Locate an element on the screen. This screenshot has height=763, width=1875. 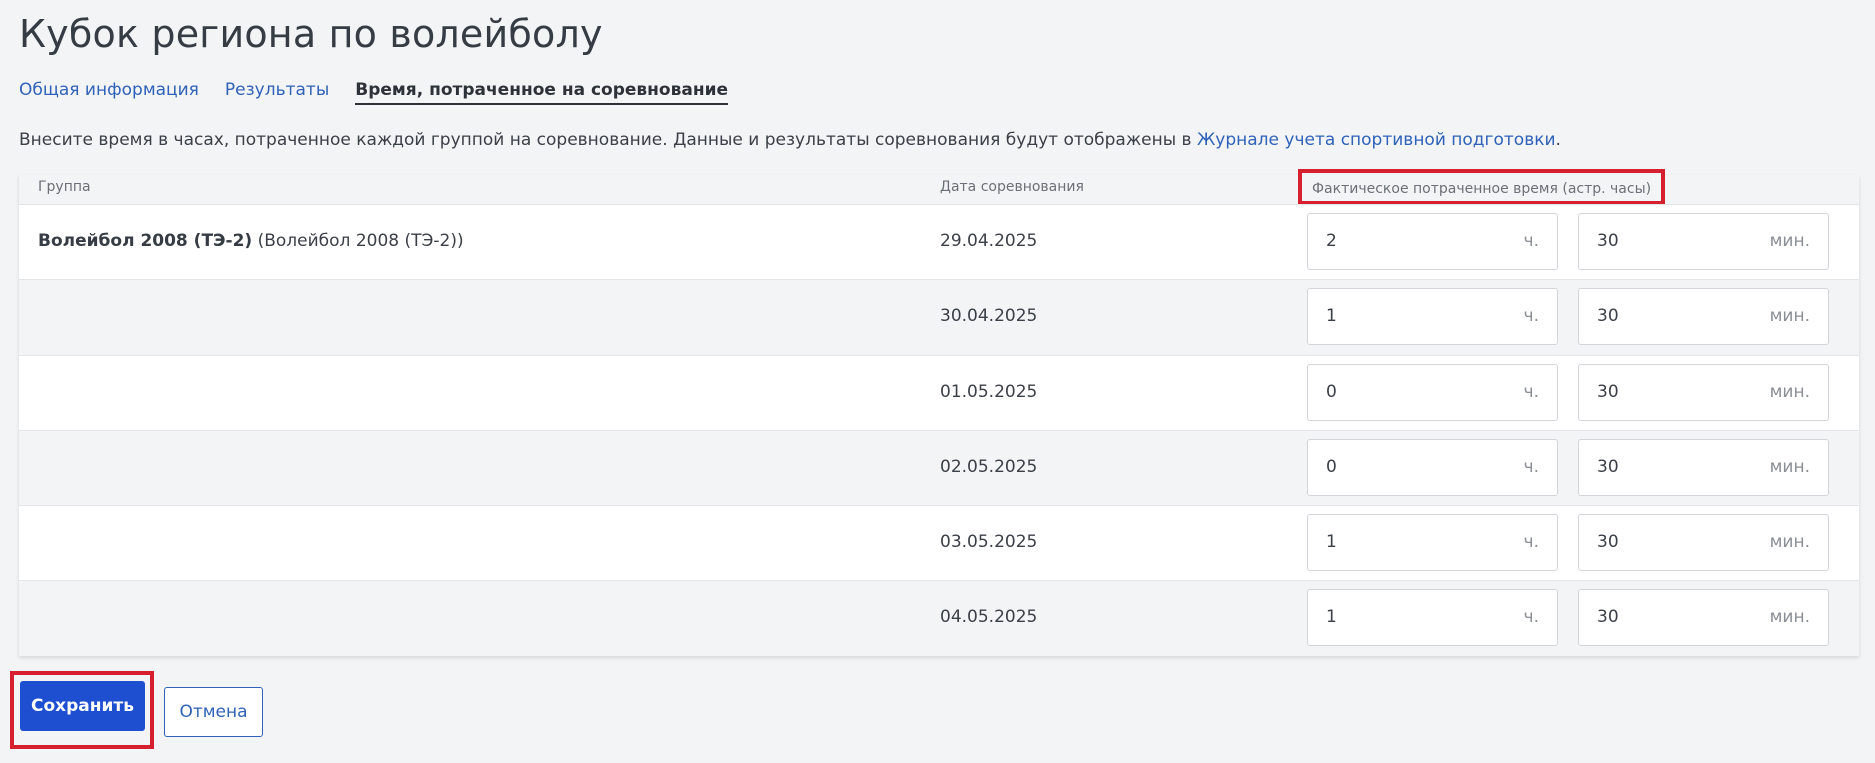
table-row: 02.05.2025 0 ч. 30 мин. is located at coordinates (939, 467).